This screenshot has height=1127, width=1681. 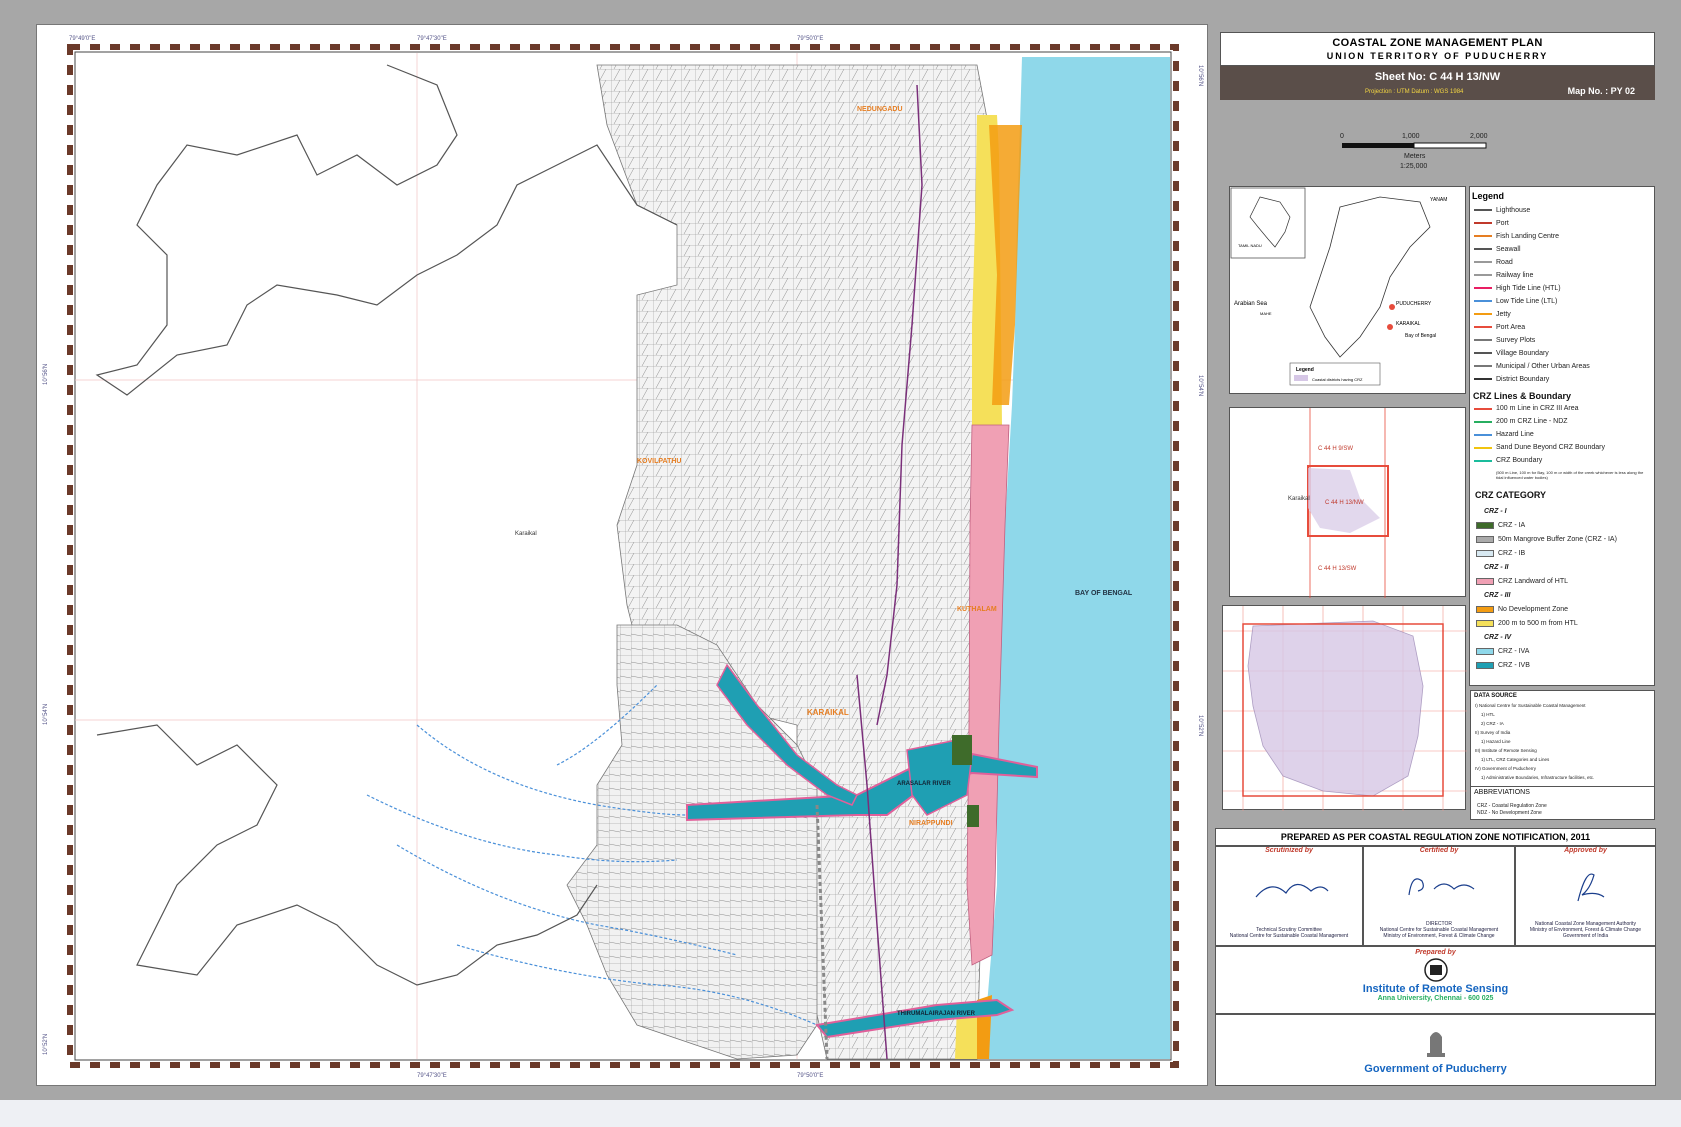 What do you see at coordinates (828, 712) in the screenshot?
I see `karaikal-town-label: KARAIKAL` at bounding box center [828, 712].